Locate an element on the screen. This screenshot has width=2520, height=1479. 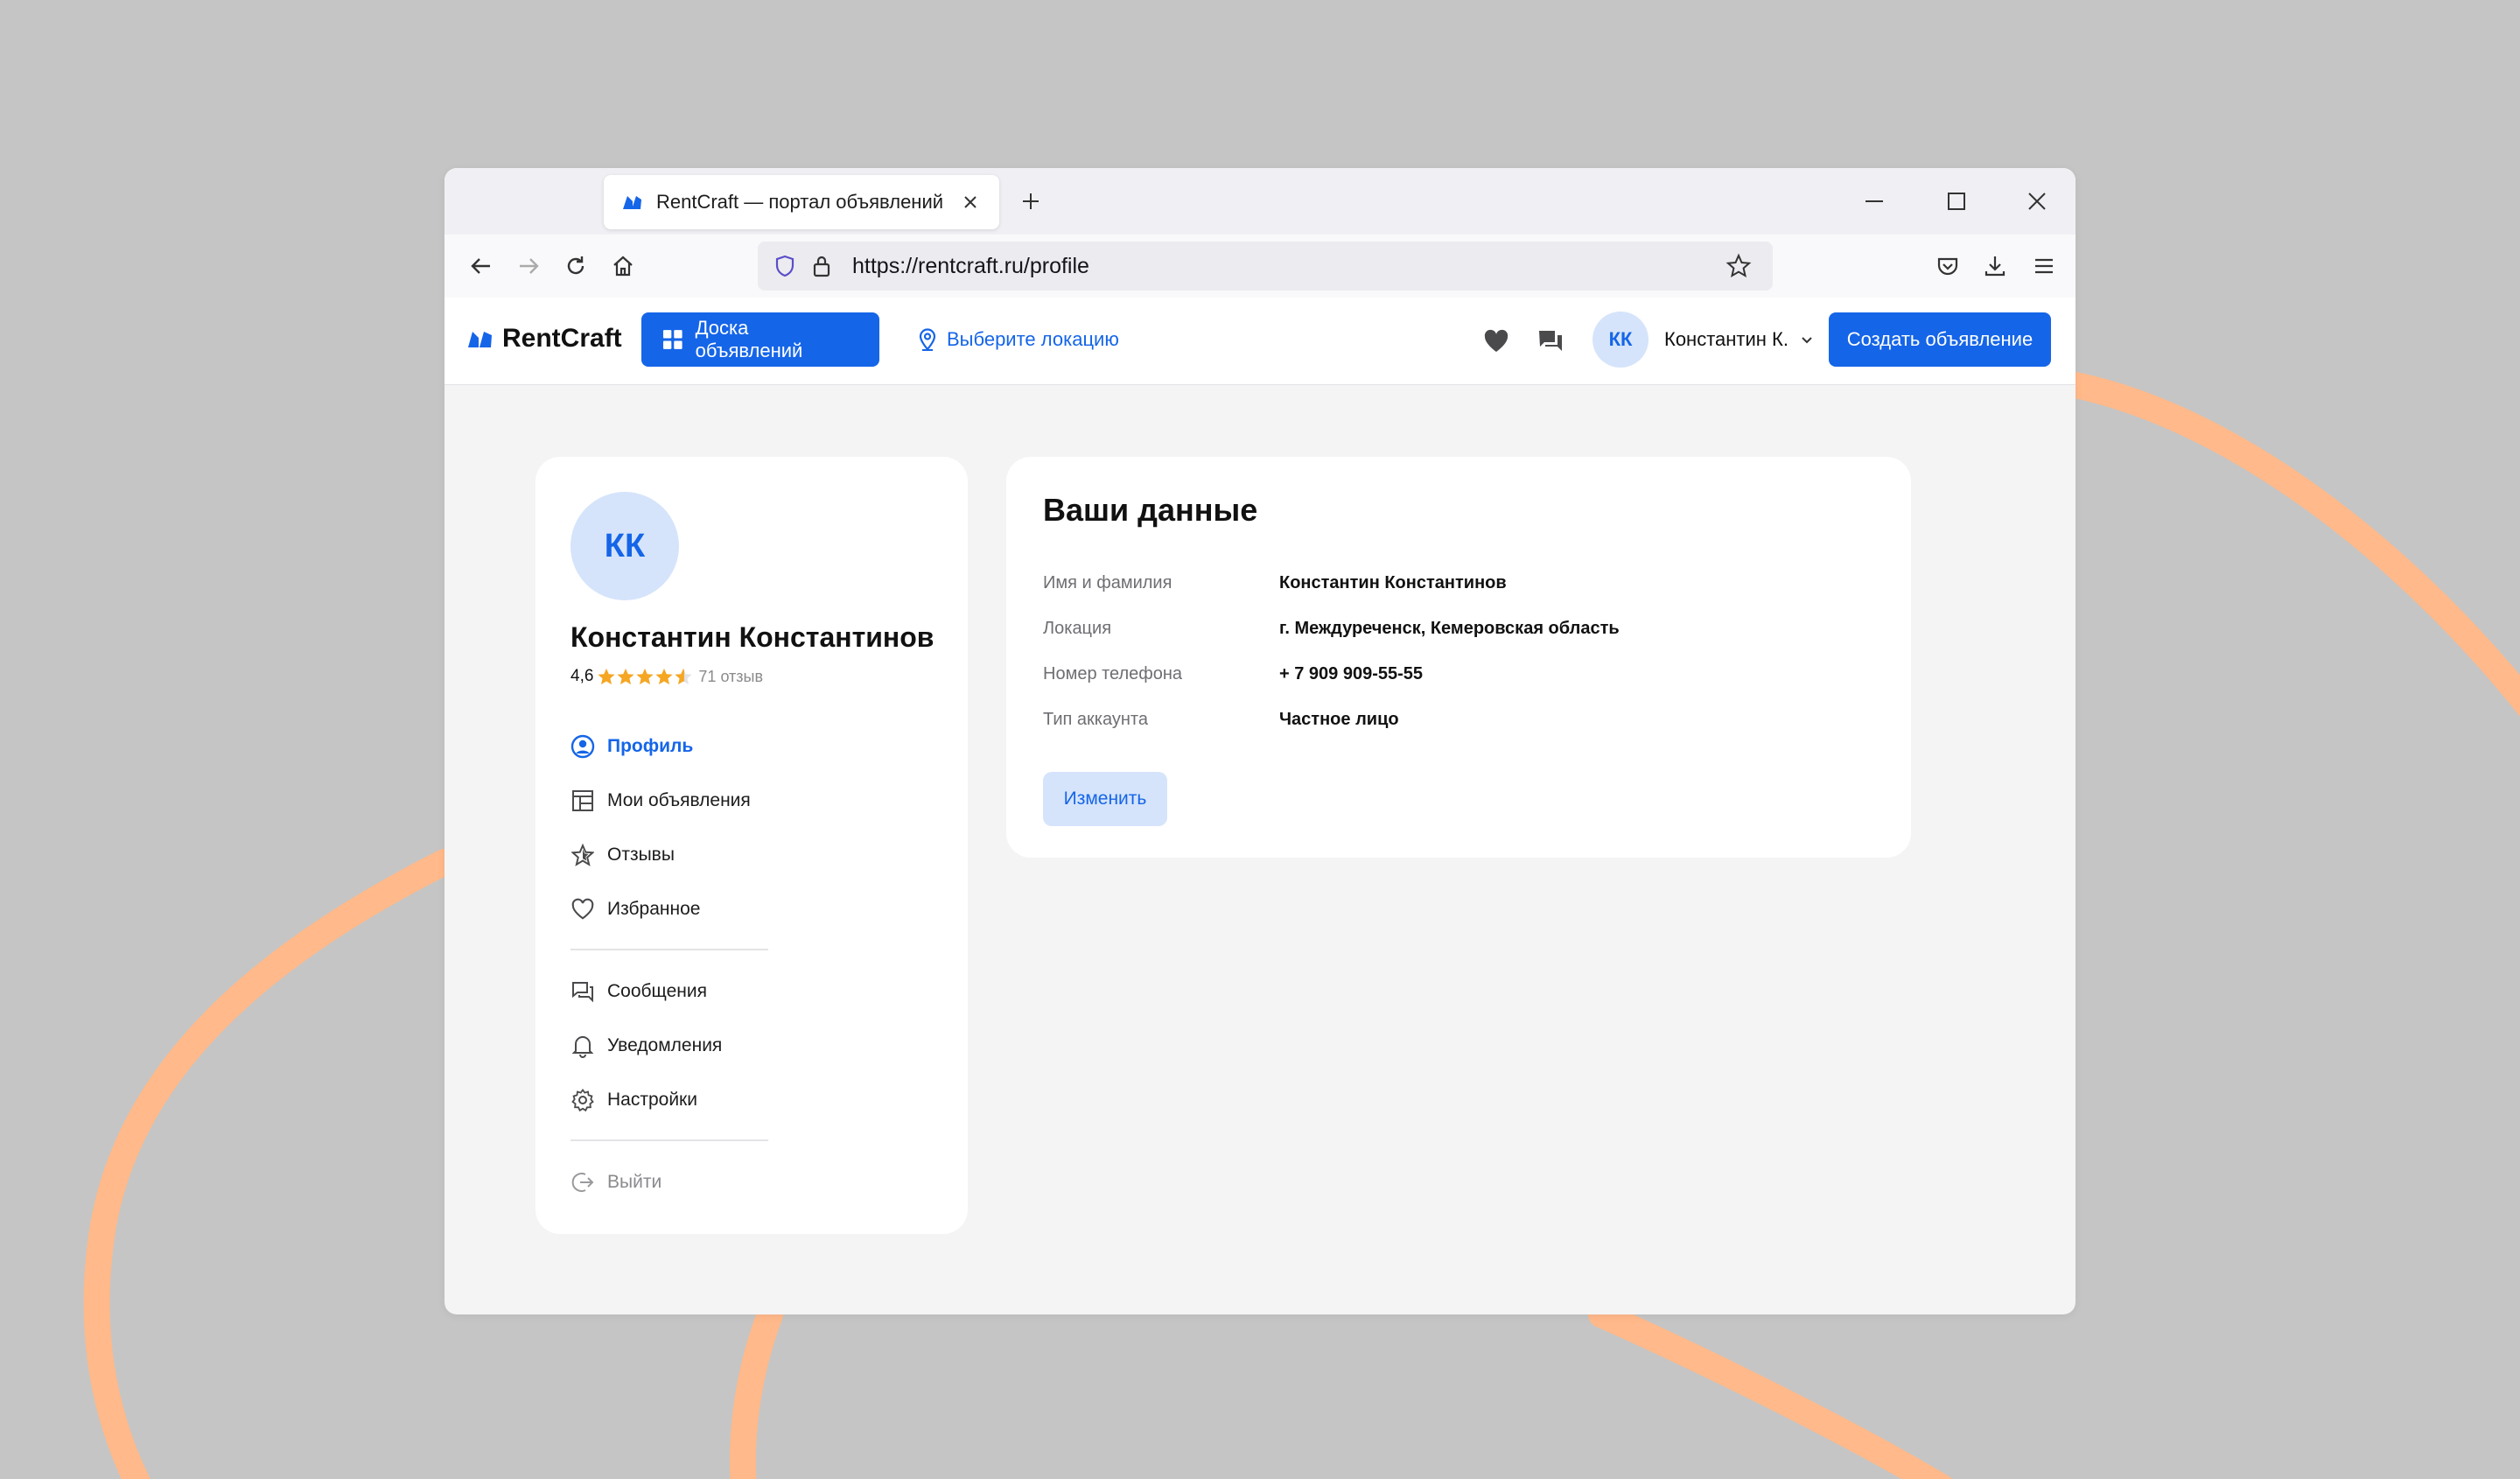
star-half-icon is located at coordinates (684, 677).